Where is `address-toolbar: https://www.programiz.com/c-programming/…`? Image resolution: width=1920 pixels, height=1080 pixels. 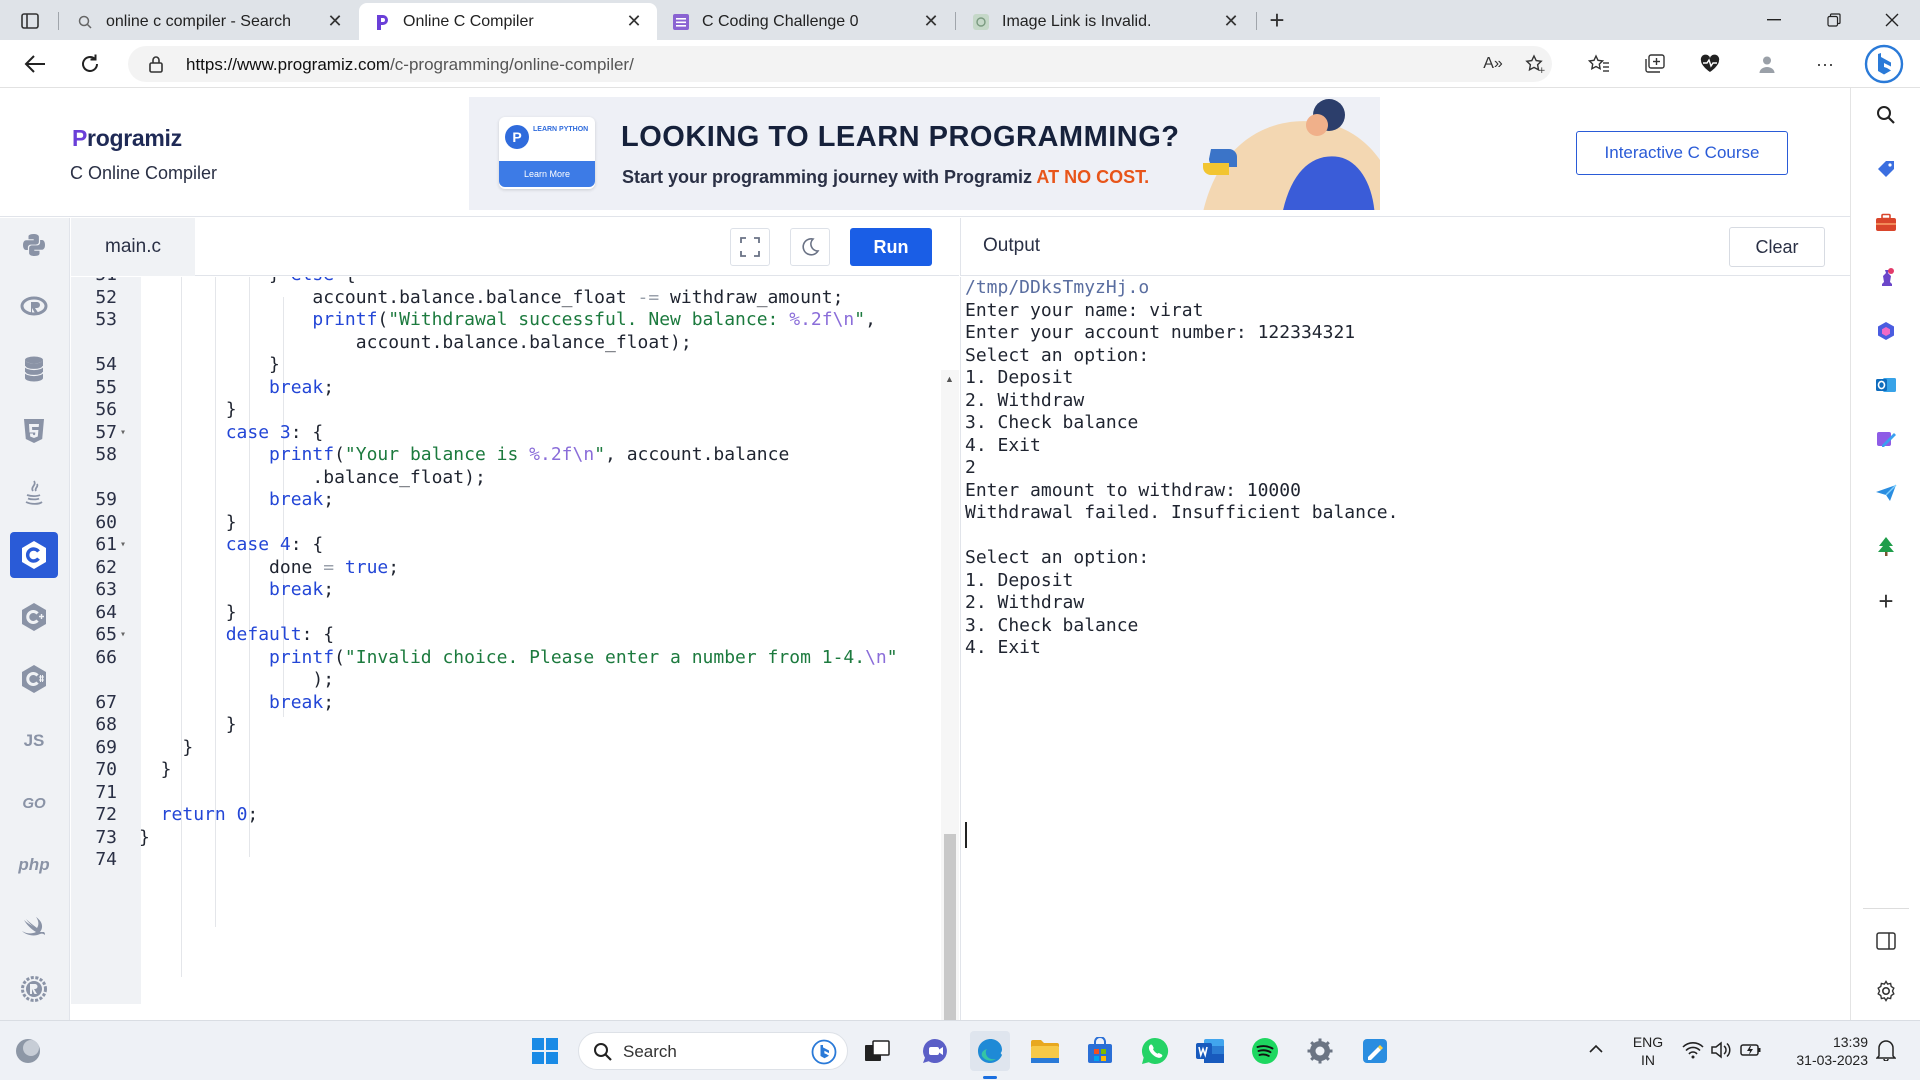 address-toolbar: https://www.programiz.com/c-programming/… is located at coordinates (960, 64).